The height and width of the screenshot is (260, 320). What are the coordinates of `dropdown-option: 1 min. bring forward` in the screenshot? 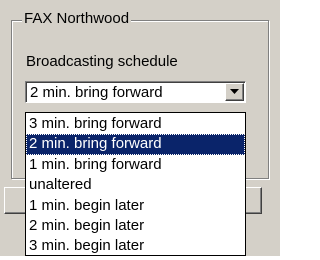 It's located at (135, 165).